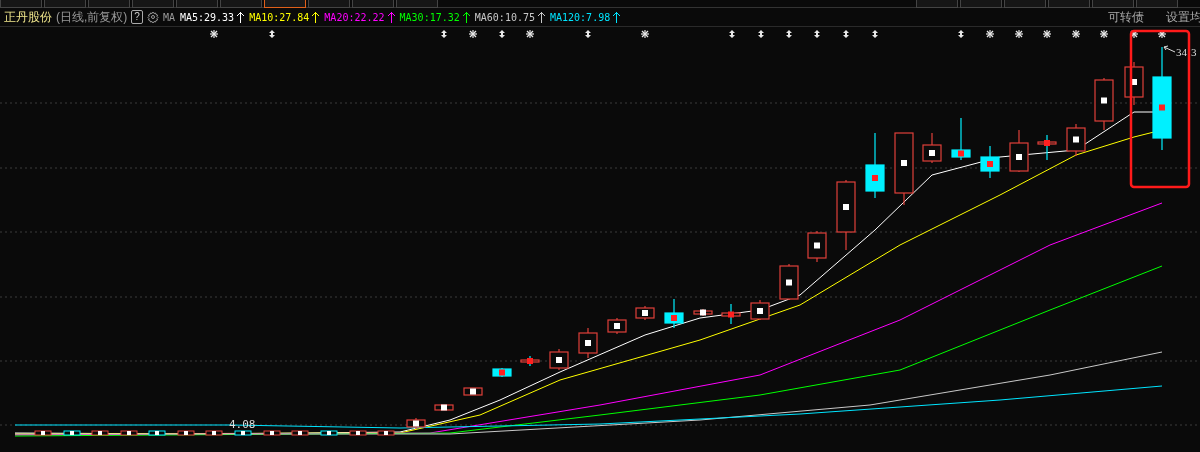 The image size is (1200, 452). Describe the element at coordinates (152, 17) in the screenshot. I see `settings-icon` at that location.